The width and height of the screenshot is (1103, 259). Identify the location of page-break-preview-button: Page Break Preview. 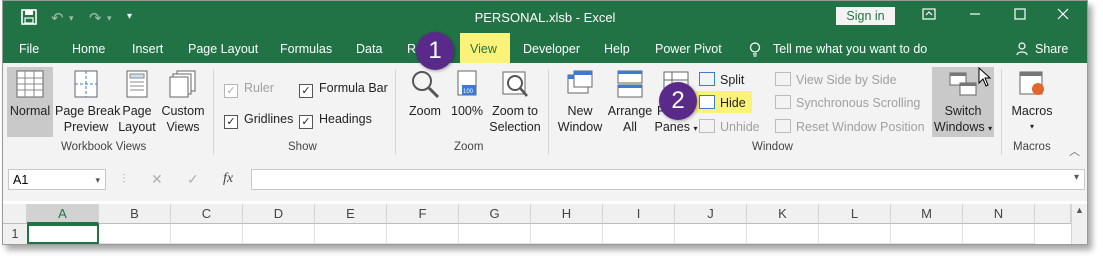
(87, 102).